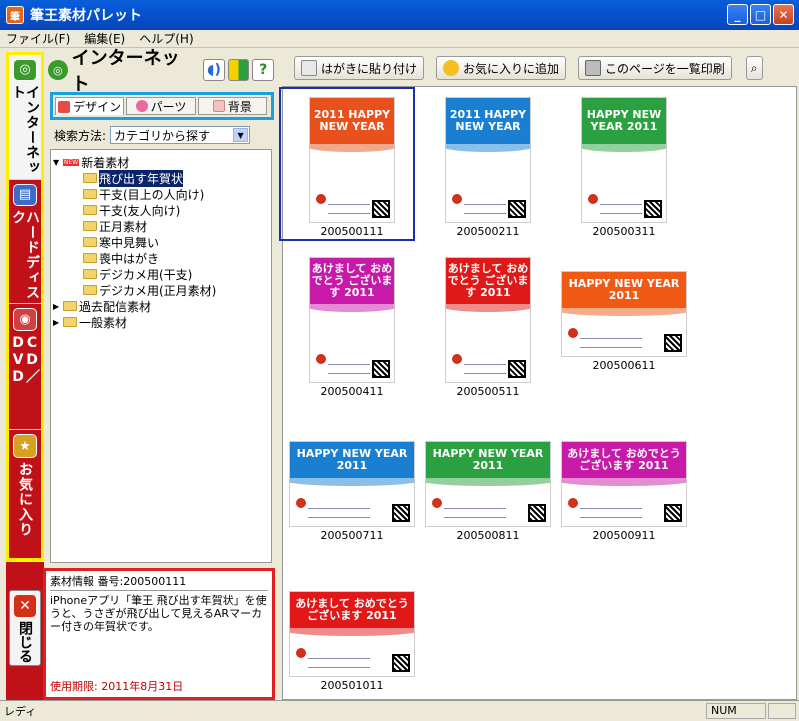 The height and width of the screenshot is (721, 799). Describe the element at coordinates (736, 711) in the screenshot. I see `num-lock-indicator: NUM` at that location.